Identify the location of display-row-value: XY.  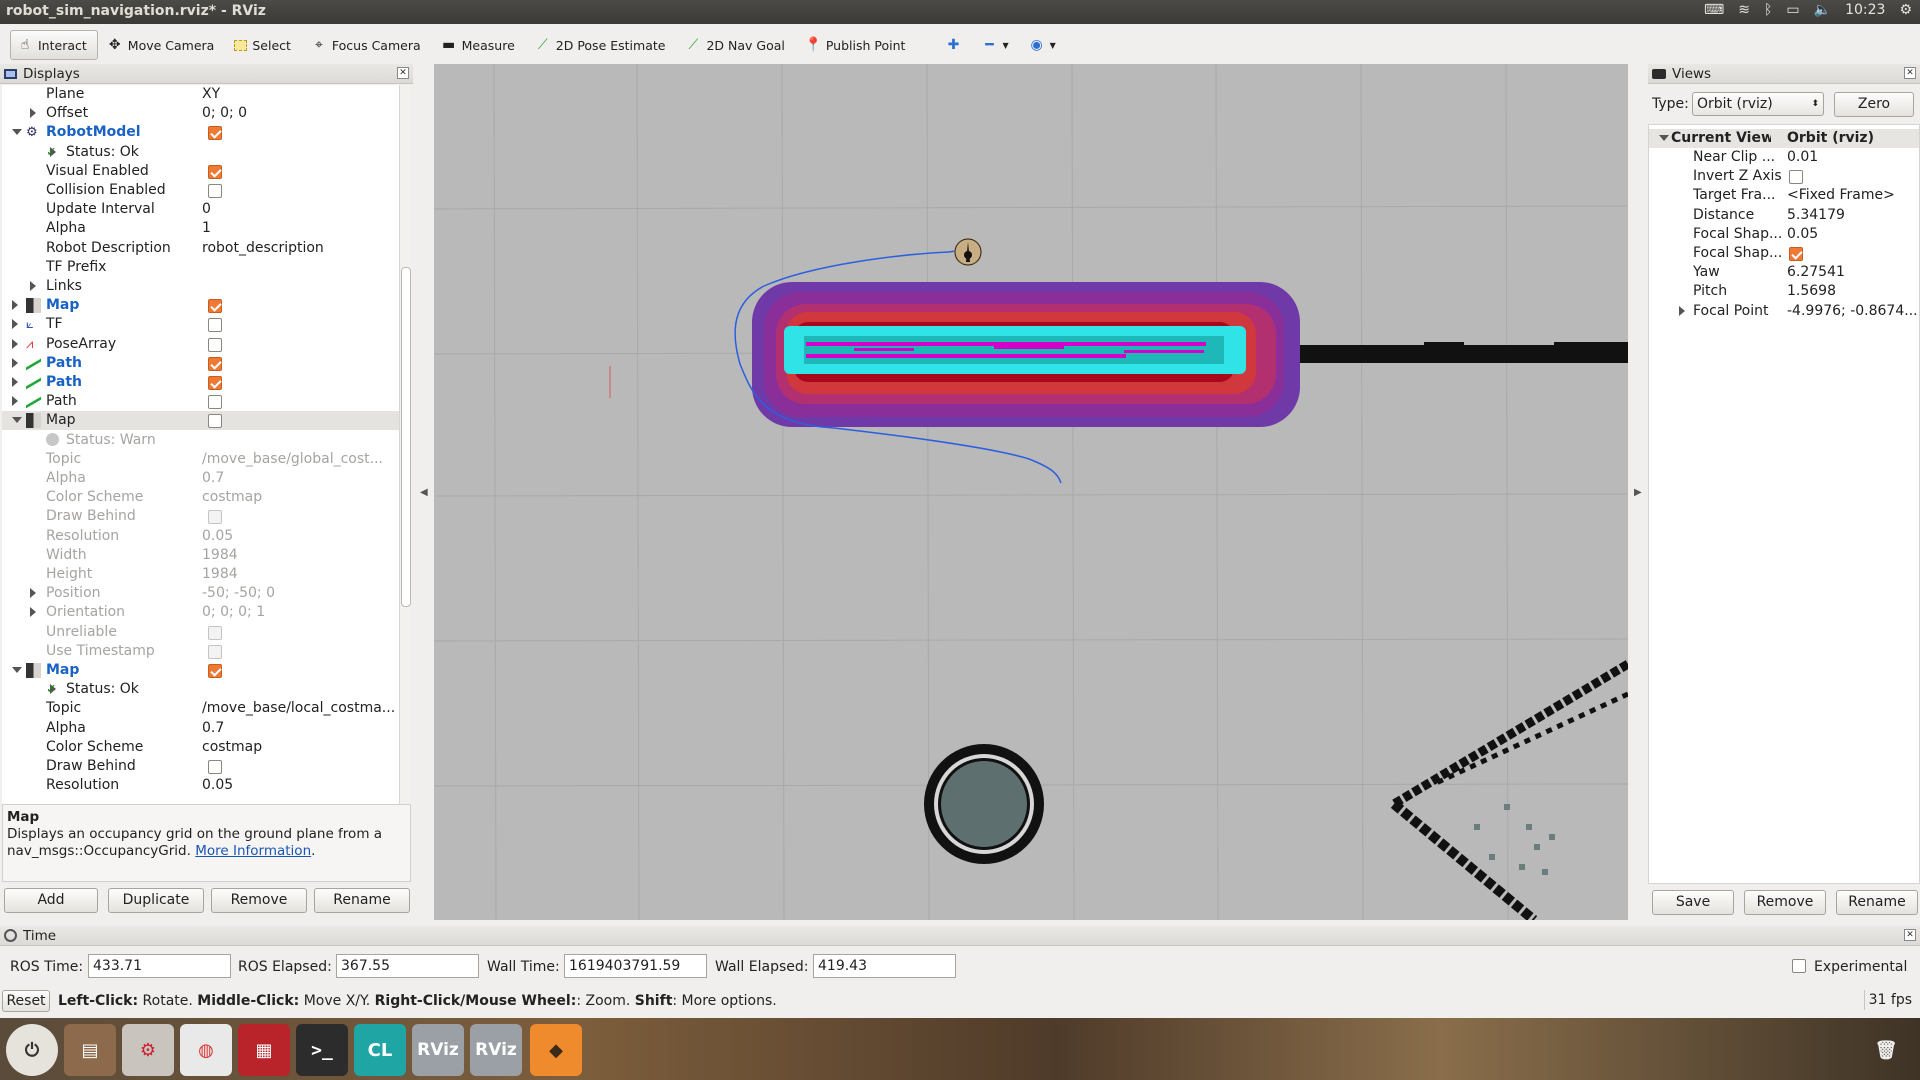
(299, 94).